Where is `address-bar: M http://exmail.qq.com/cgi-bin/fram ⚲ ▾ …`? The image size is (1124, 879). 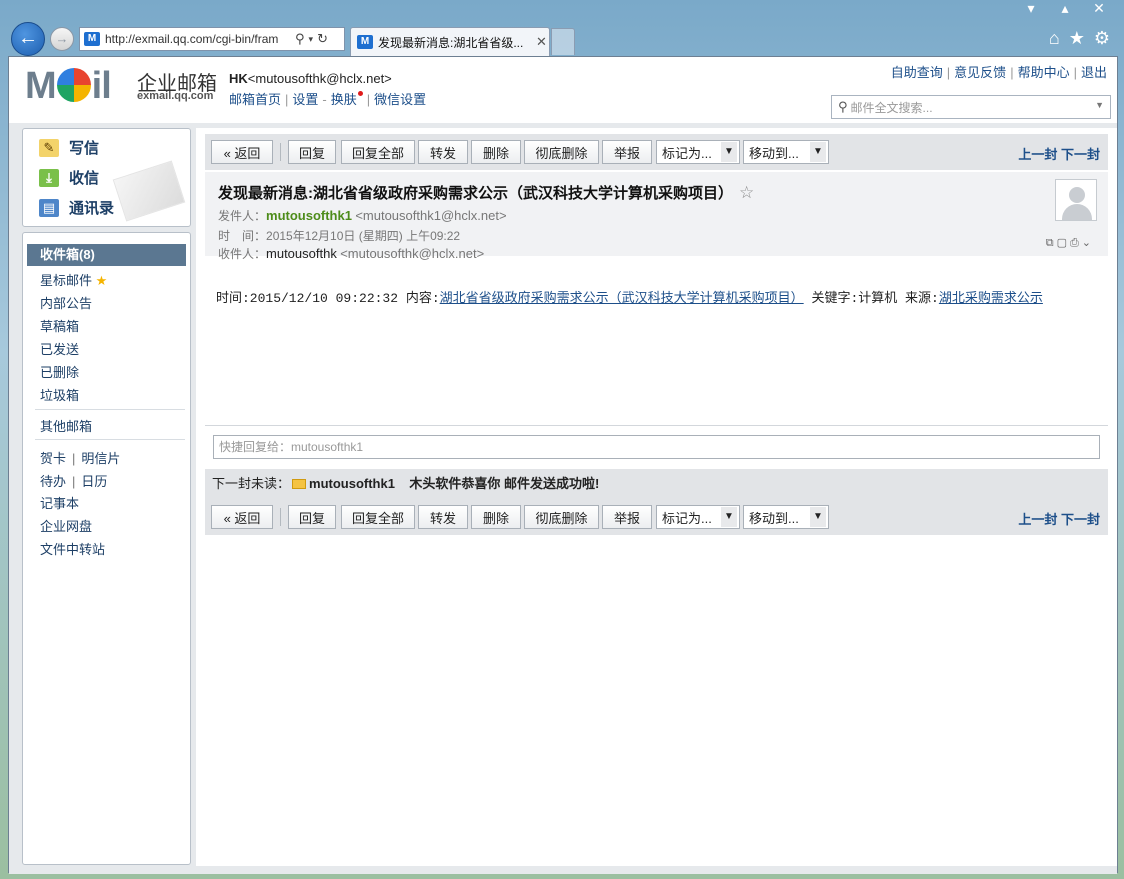
address-bar: M http://exmail.qq.com/cgi-bin/fram ⚲ ▾ … is located at coordinates (212, 39).